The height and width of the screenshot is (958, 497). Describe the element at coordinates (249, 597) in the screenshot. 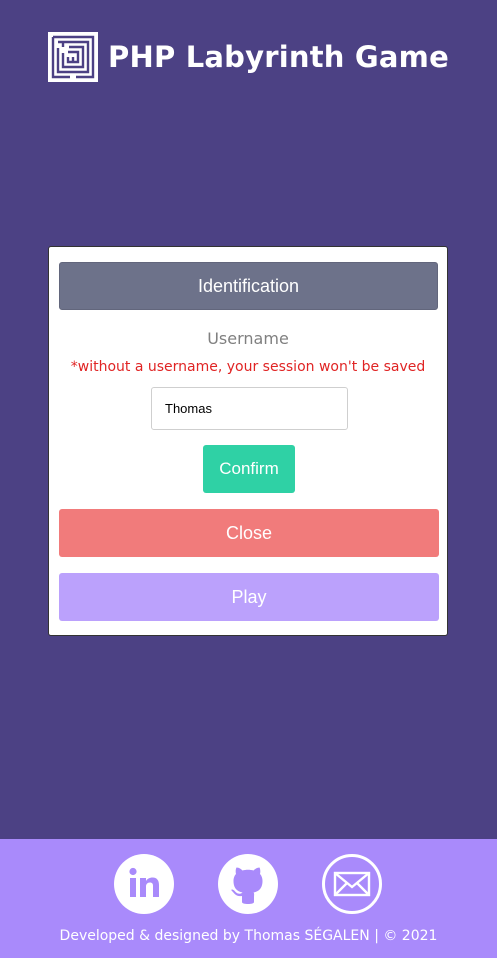

I see `play-button: Play` at that location.